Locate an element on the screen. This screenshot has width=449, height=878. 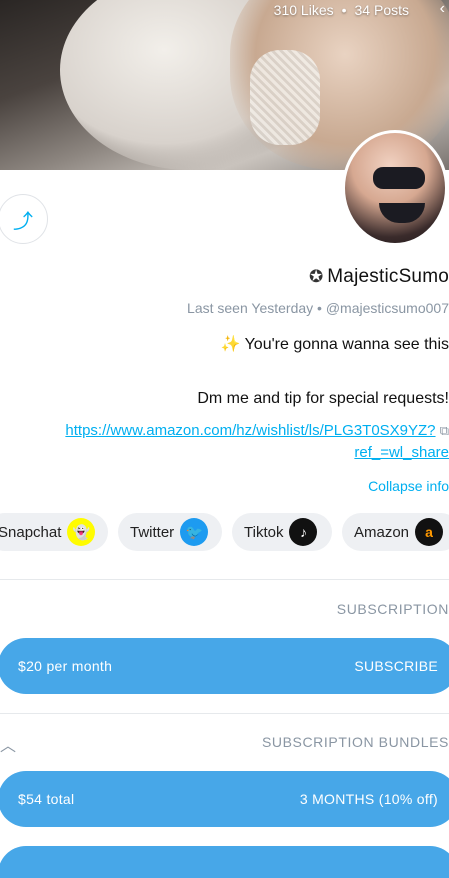
social-chip-snapchat: Snapchat 👻 is located at coordinates (54, 532).